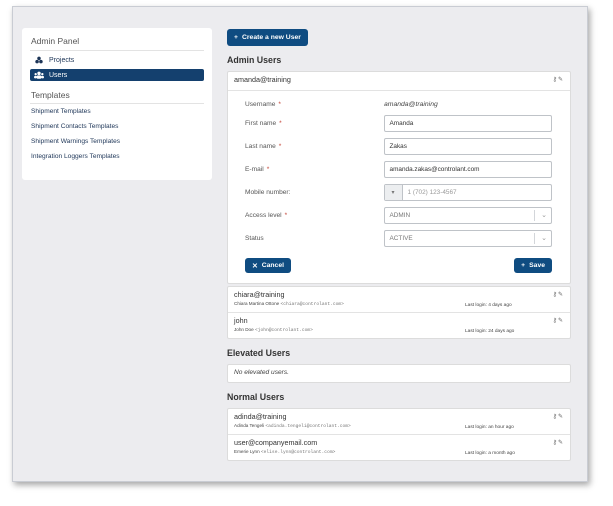 This screenshot has height=506, width=613. I want to click on admin-users-title: Admin Users, so click(254, 60).